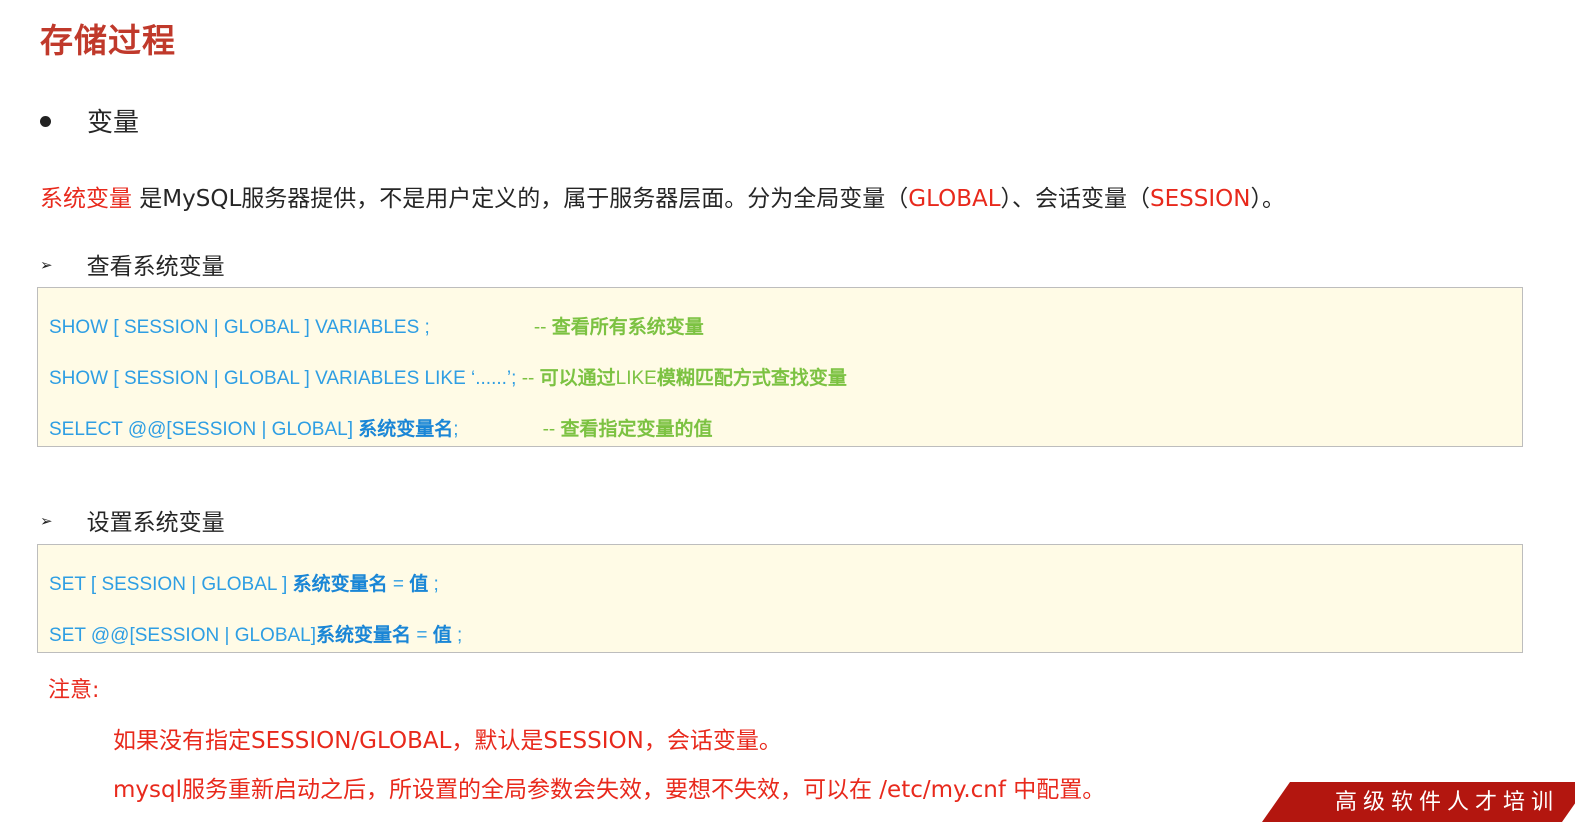 This screenshot has height=822, width=1575. What do you see at coordinates (45, 121) in the screenshot?
I see `bullet-dot-icon` at bounding box center [45, 121].